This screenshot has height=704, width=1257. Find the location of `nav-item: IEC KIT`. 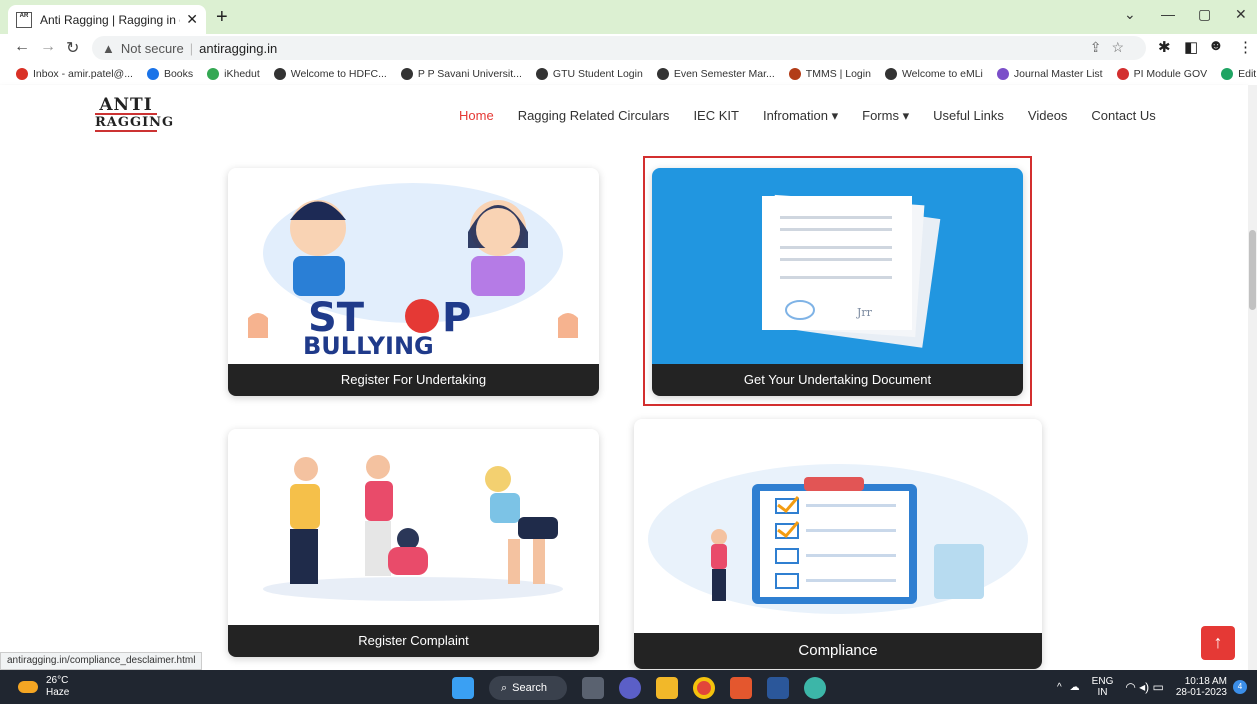

nav-item: IEC KIT is located at coordinates (716, 116).